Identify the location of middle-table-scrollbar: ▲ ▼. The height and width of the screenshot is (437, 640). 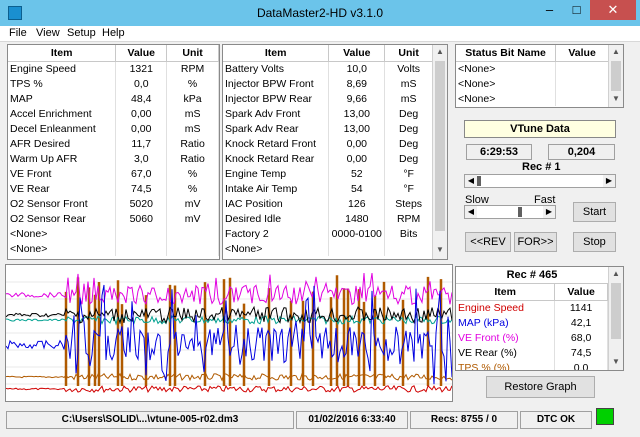
(439, 152).